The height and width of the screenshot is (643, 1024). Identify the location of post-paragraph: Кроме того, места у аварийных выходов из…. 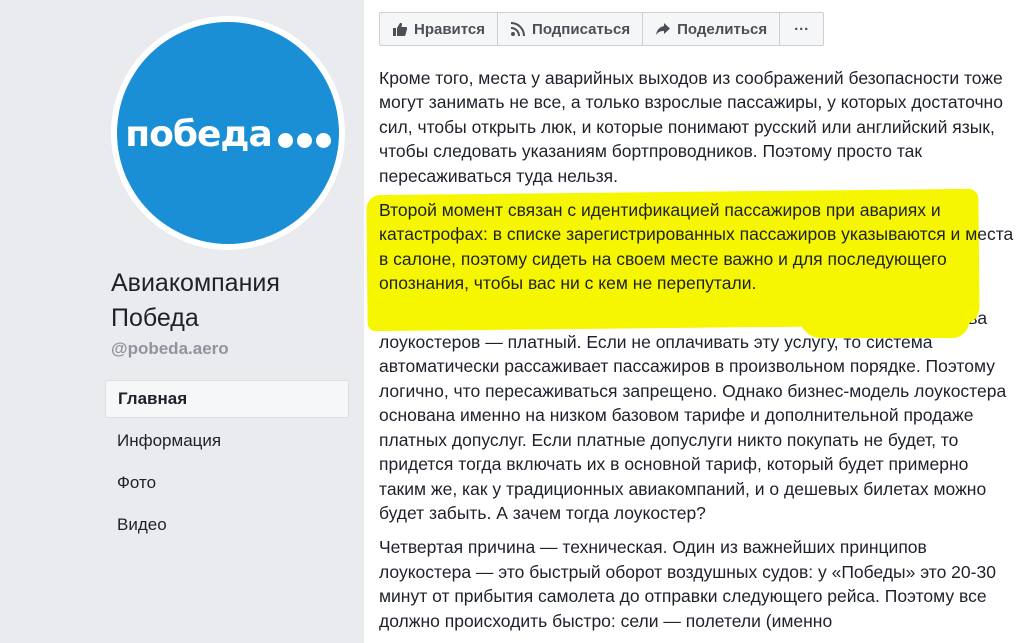
(691, 127).